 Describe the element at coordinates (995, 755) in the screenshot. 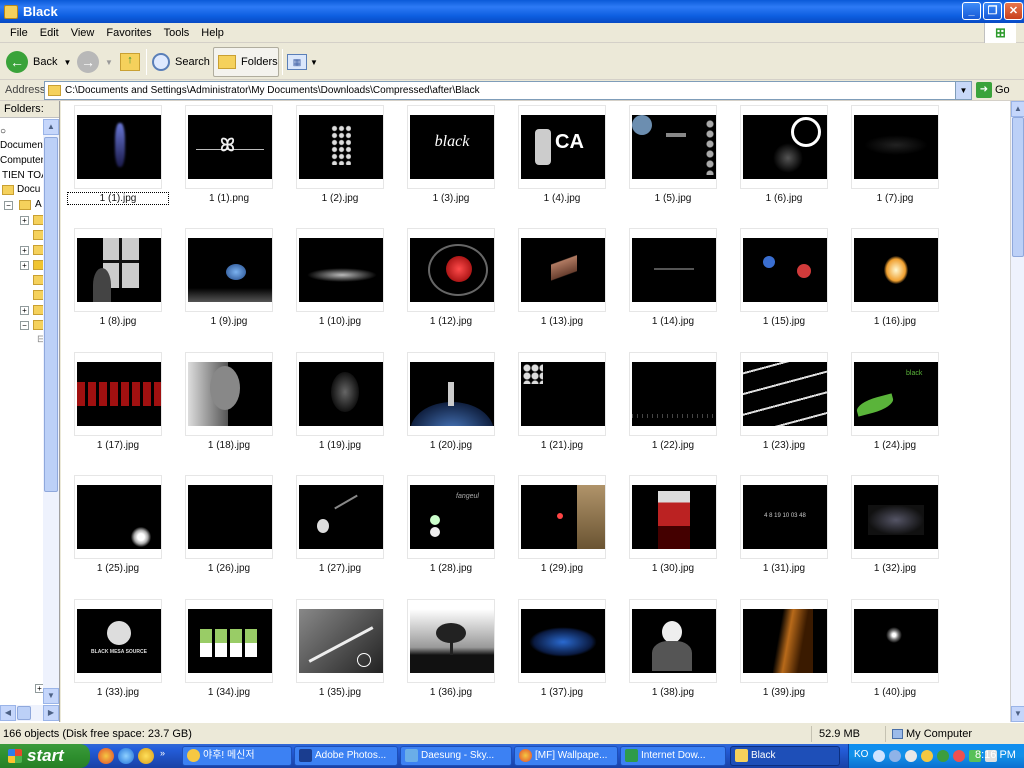

I see `clock: 8:16 PM` at that location.